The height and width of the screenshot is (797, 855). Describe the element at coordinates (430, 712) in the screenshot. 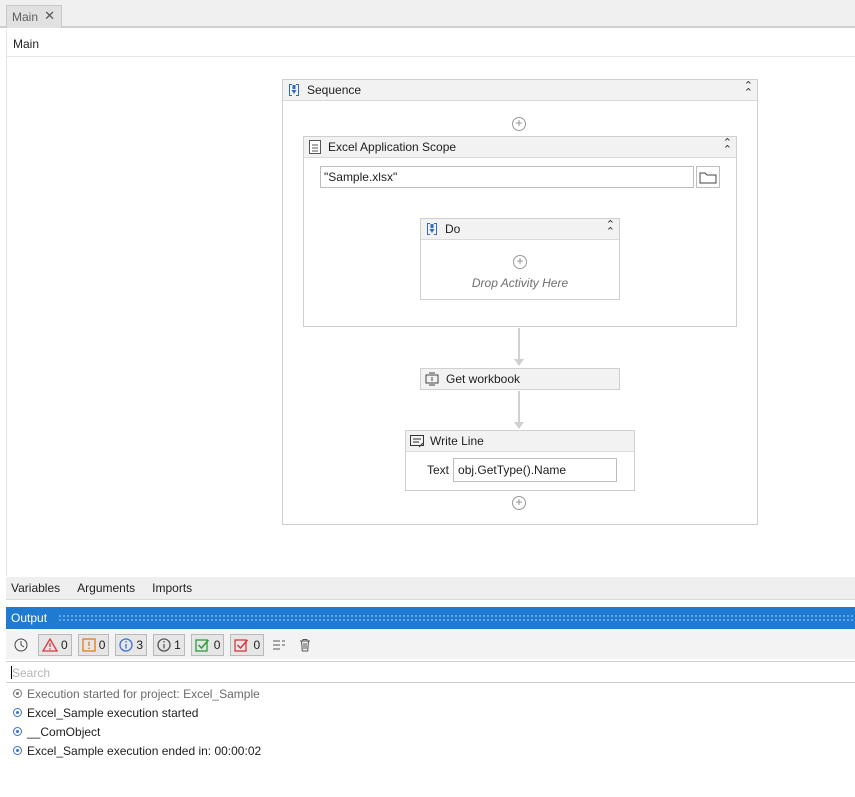

I see `log-line: Excel_Sample execution started` at that location.